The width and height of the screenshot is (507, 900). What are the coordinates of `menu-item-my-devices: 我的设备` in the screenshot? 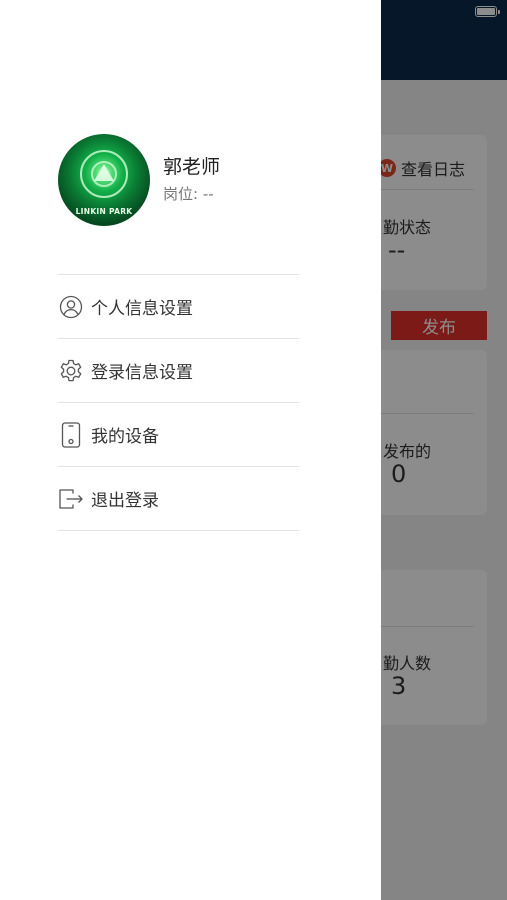 It's located at (179, 434).